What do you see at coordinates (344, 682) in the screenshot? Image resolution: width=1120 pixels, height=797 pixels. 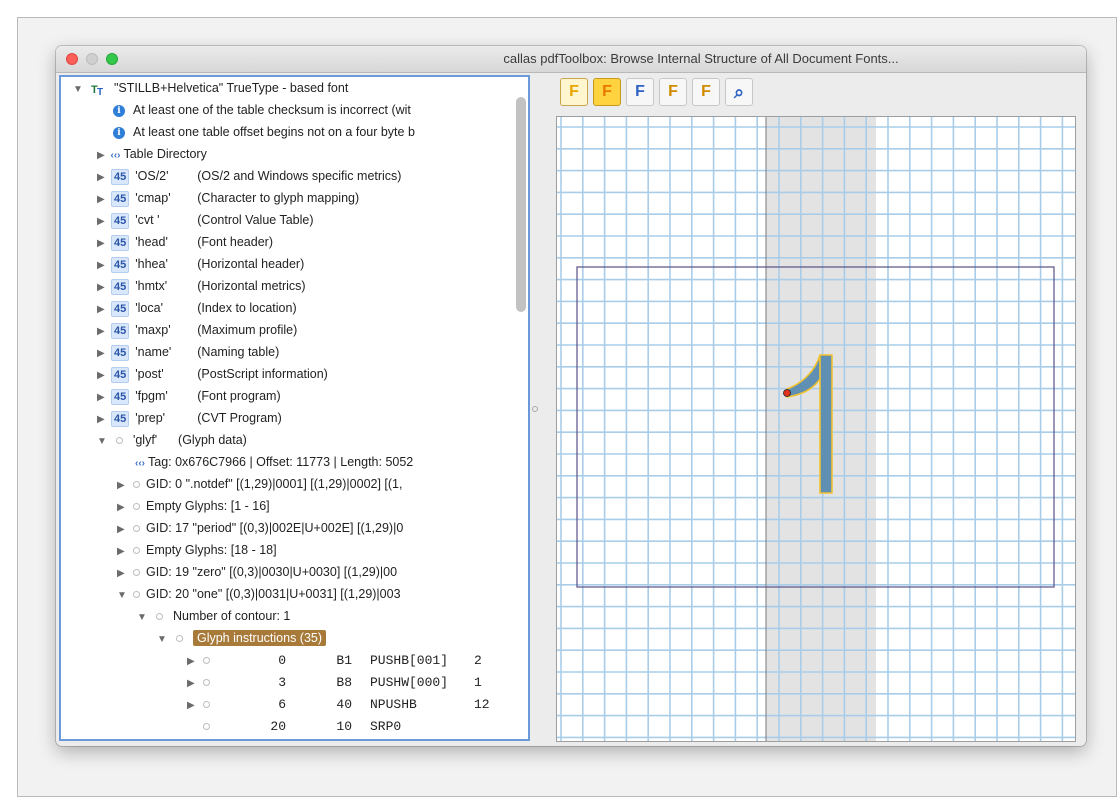 I see `instruction-opcode: B8` at bounding box center [344, 682].